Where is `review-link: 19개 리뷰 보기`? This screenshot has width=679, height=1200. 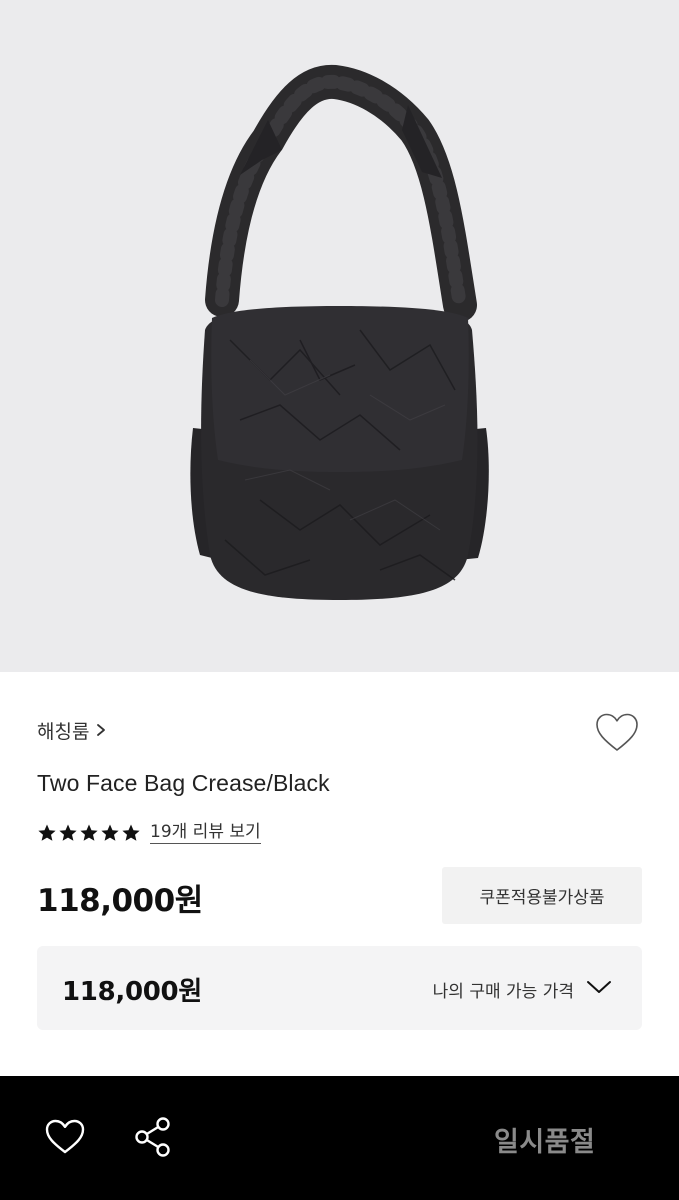 review-link: 19개 리뷰 보기 is located at coordinates (205, 833).